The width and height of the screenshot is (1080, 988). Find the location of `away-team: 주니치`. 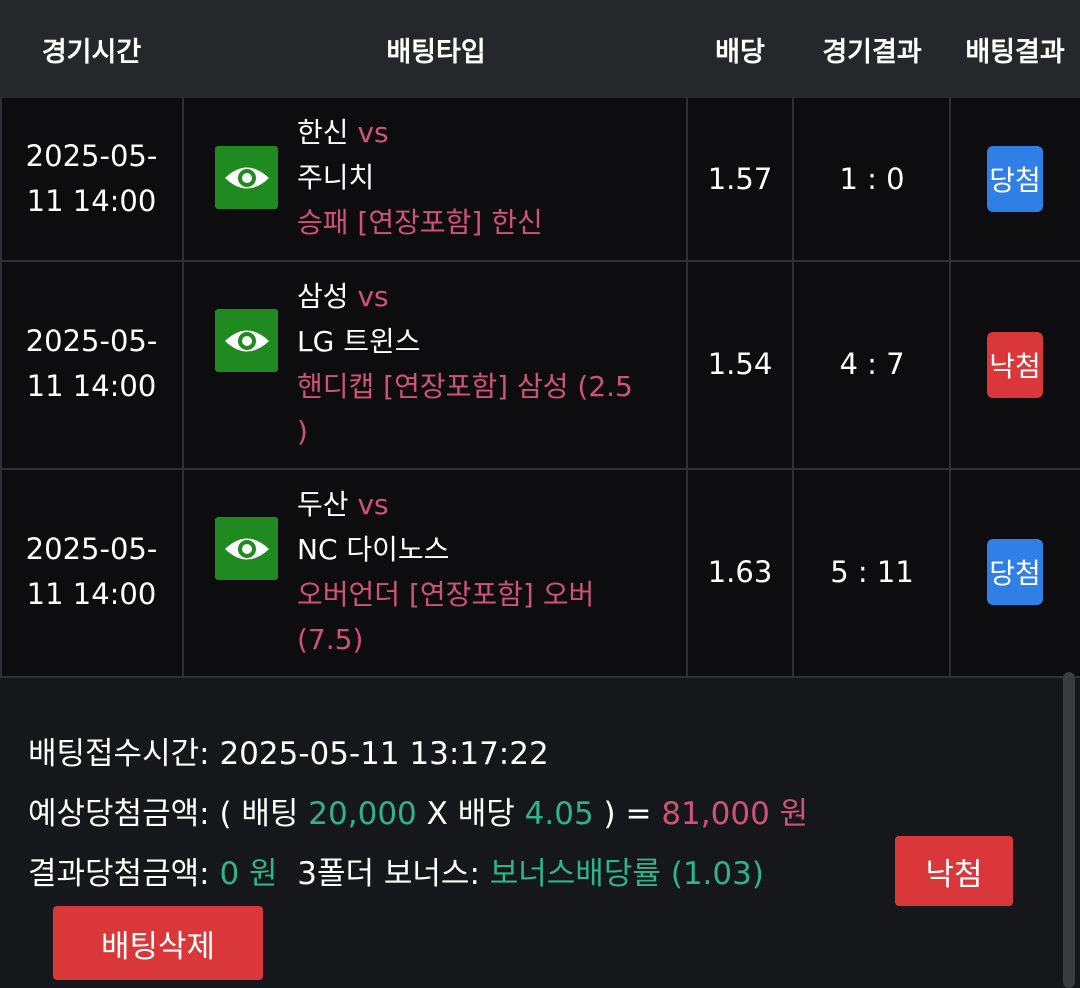

away-team: 주니치 is located at coordinates (336, 177).